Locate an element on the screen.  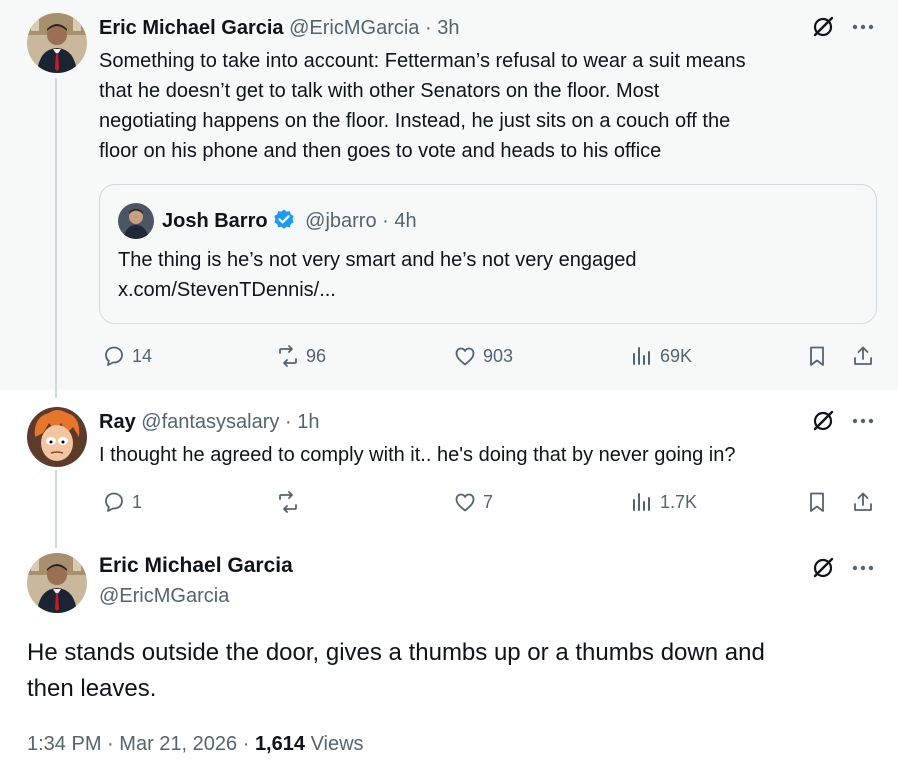
like-button: 903 is located at coordinates (483, 356).